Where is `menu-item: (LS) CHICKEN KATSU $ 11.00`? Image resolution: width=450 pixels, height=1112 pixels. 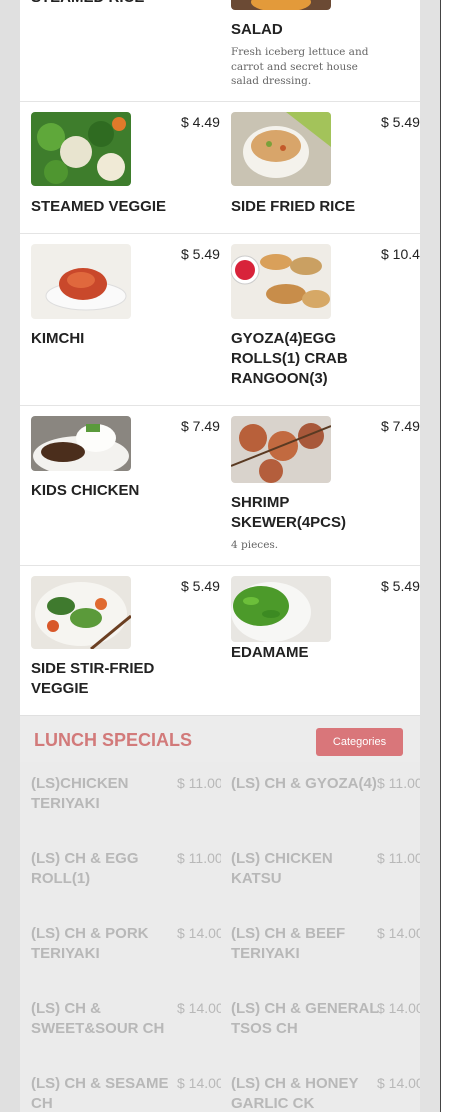
menu-item: (LS) CHICKEN KATSU $ 11.00 is located at coordinates (325, 874).